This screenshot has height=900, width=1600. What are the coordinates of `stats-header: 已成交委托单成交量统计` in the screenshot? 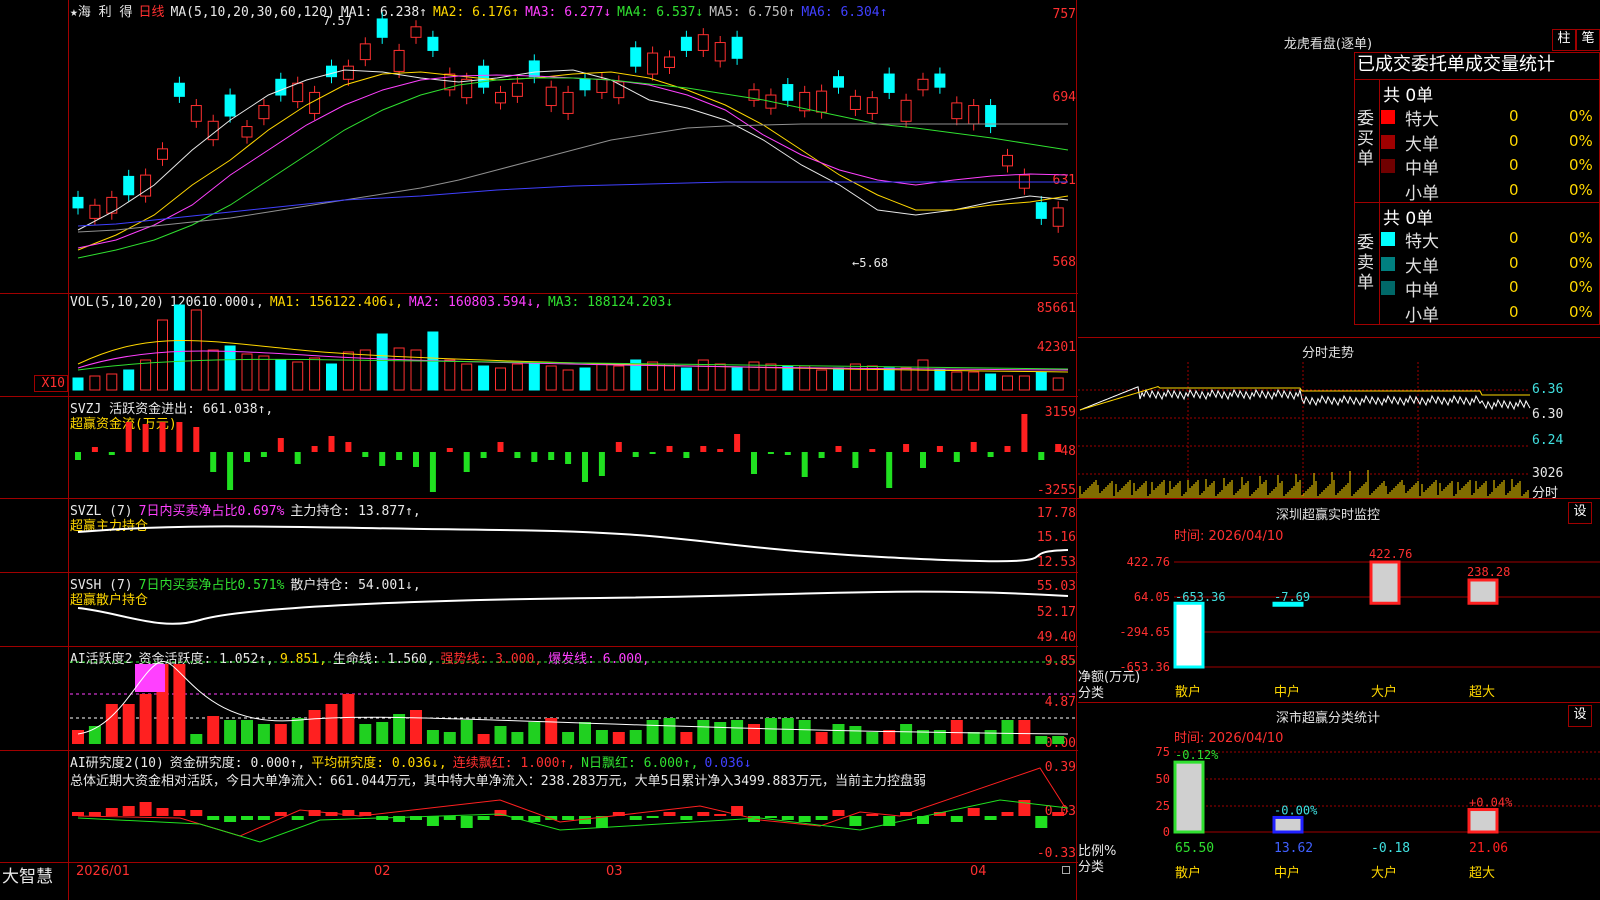 It's located at (1456, 64).